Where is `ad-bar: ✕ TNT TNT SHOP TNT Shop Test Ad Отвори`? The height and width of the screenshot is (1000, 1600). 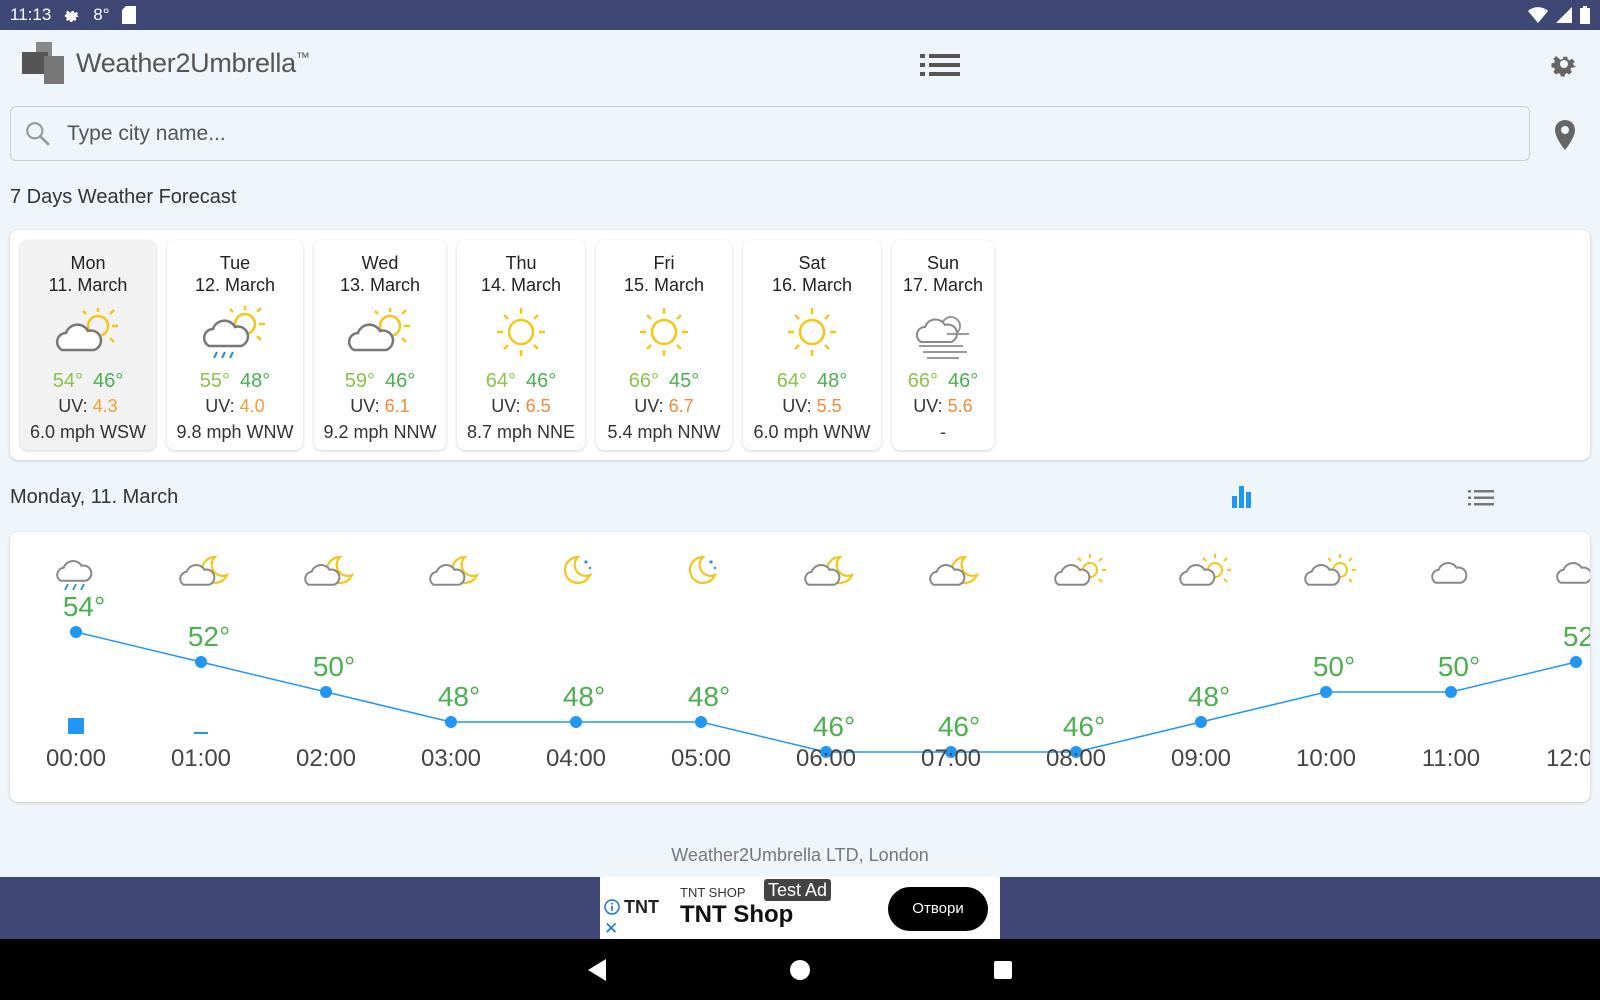
ad-bar: ✕ TNT TNT SHOP TNT Shop Test Ad Отвори is located at coordinates (800, 908).